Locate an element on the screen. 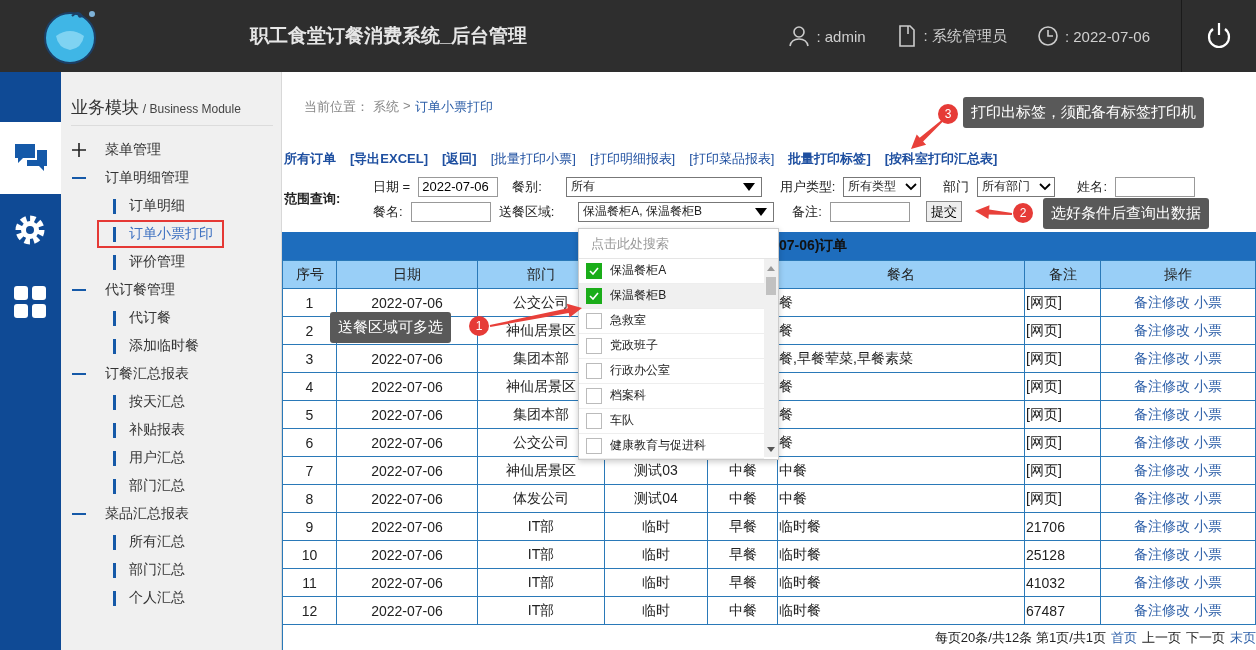 The height and width of the screenshot is (650, 1256). tree-item: 添加临时餐 is located at coordinates (160, 346).